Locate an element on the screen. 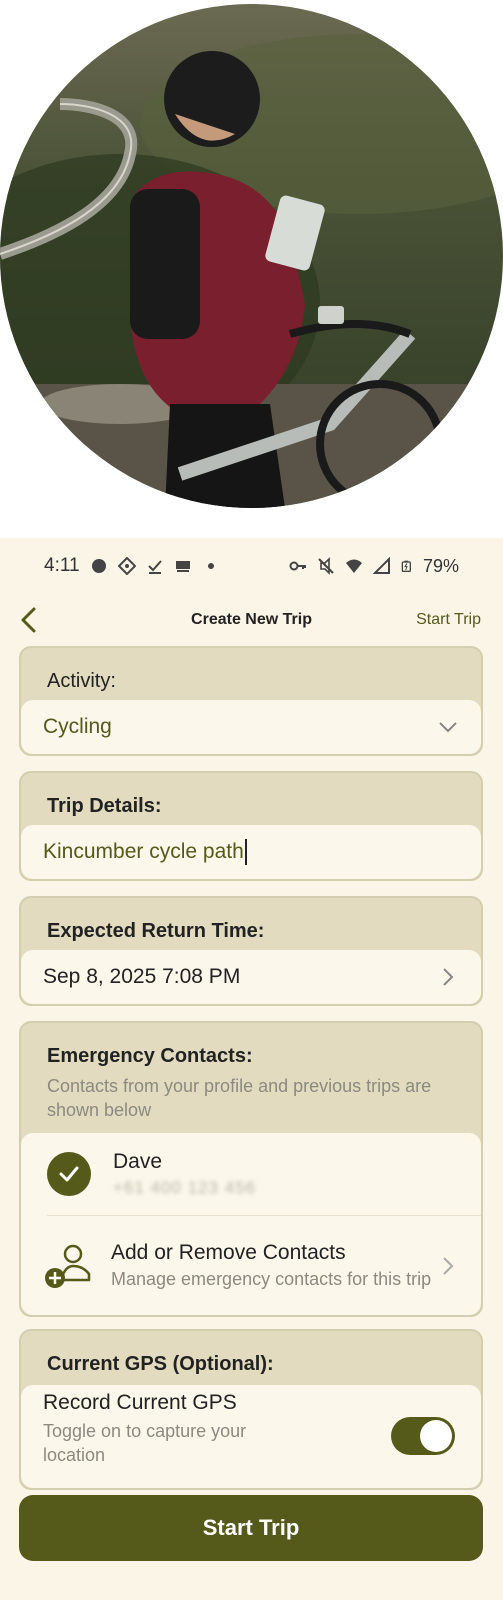 The width and height of the screenshot is (503, 1600). trip-details-card: Trip Details: Kincumber cycle path is located at coordinates (251, 826).